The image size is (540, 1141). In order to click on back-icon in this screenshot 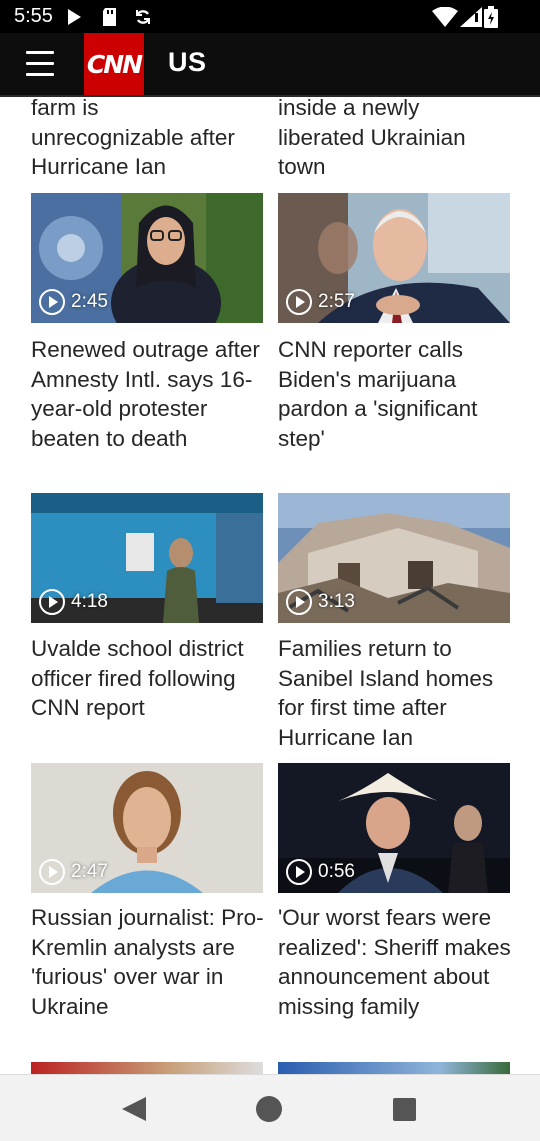, I will do `click(134, 1109)`.